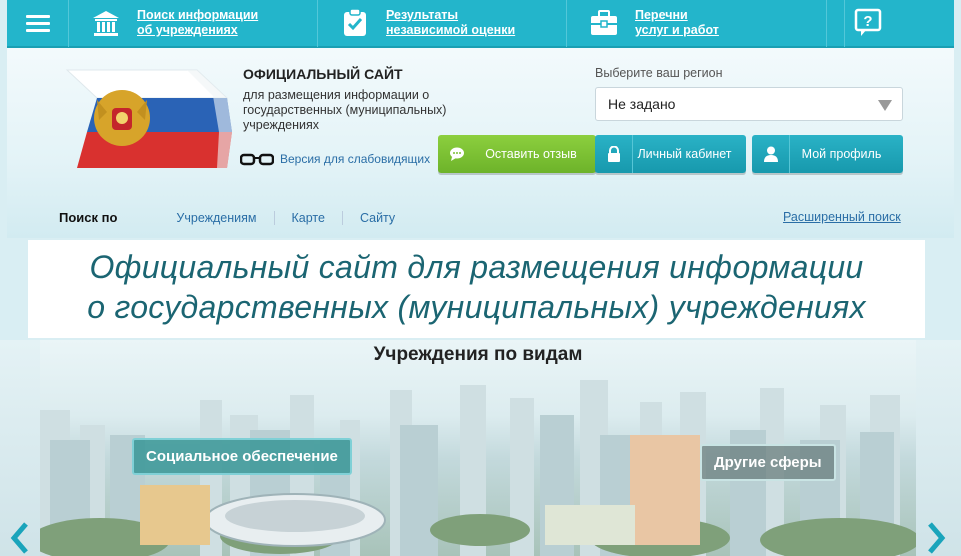  I want to click on tab-site: Сайту, so click(377, 218).